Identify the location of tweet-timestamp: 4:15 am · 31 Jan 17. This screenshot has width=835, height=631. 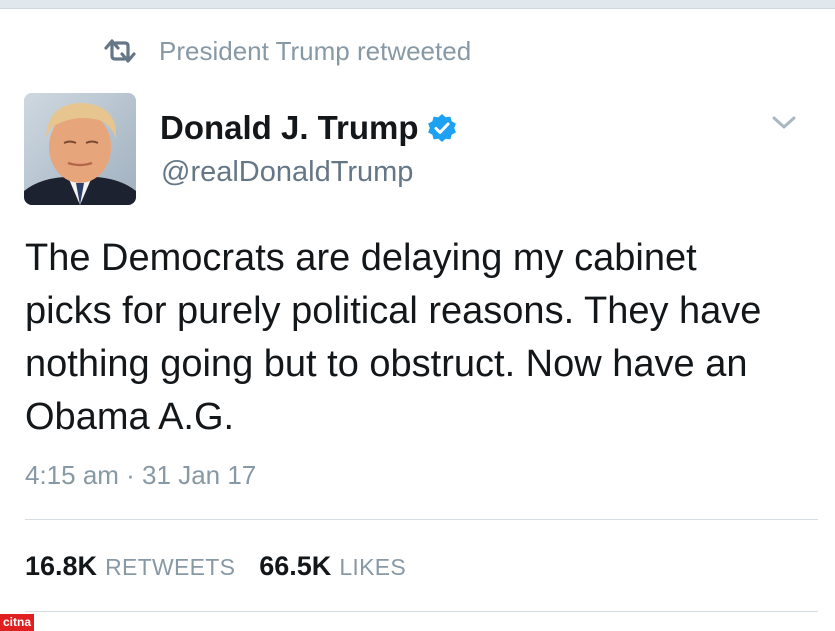
(140, 475).